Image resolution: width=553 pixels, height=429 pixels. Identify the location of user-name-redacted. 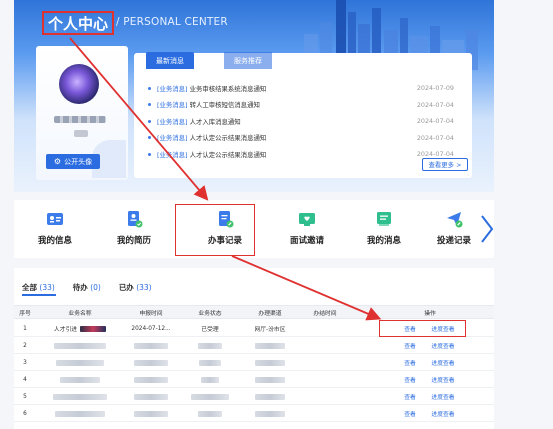
(80, 119).